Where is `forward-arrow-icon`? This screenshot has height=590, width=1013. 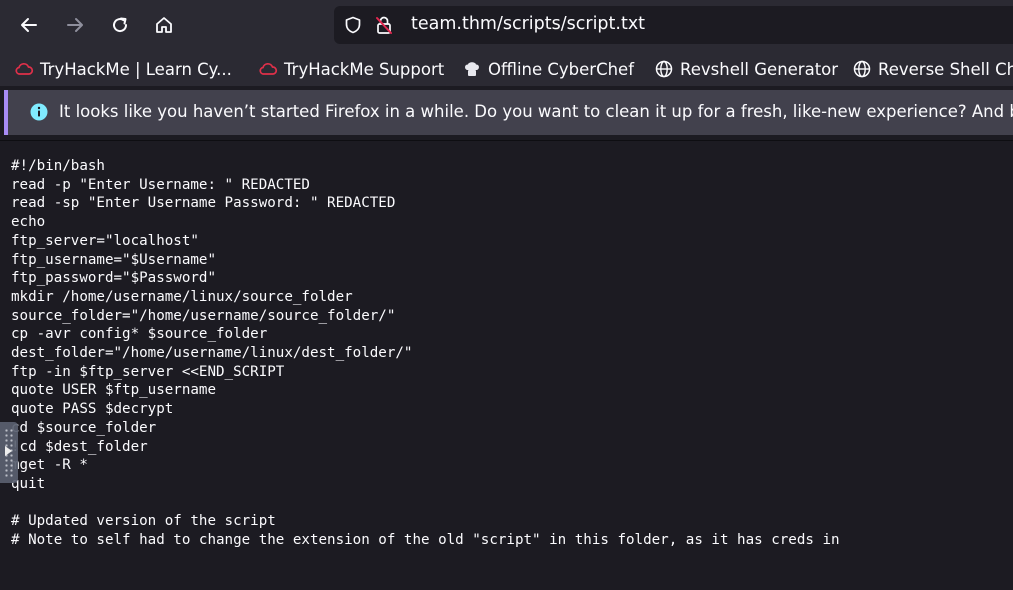
forward-arrow-icon is located at coordinates (75, 25).